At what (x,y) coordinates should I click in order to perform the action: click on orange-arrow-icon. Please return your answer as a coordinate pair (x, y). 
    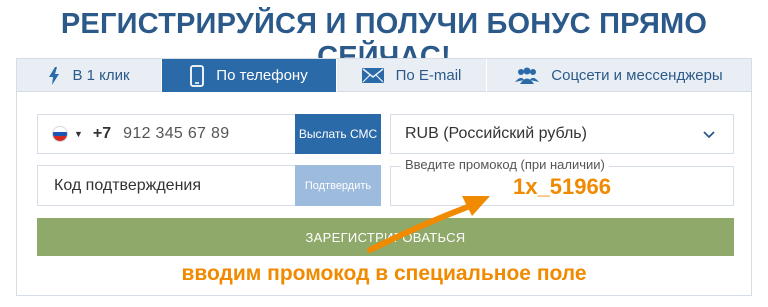
    Looking at the image, I should click on (428, 224).